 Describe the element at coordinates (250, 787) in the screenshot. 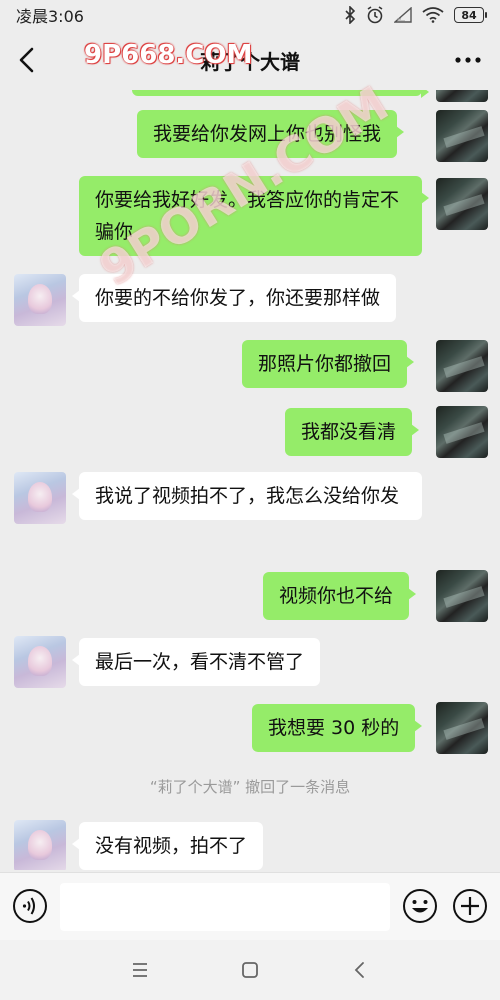

I see `recall-notice: “莉了个大谱” 撤回了一条消息` at that location.